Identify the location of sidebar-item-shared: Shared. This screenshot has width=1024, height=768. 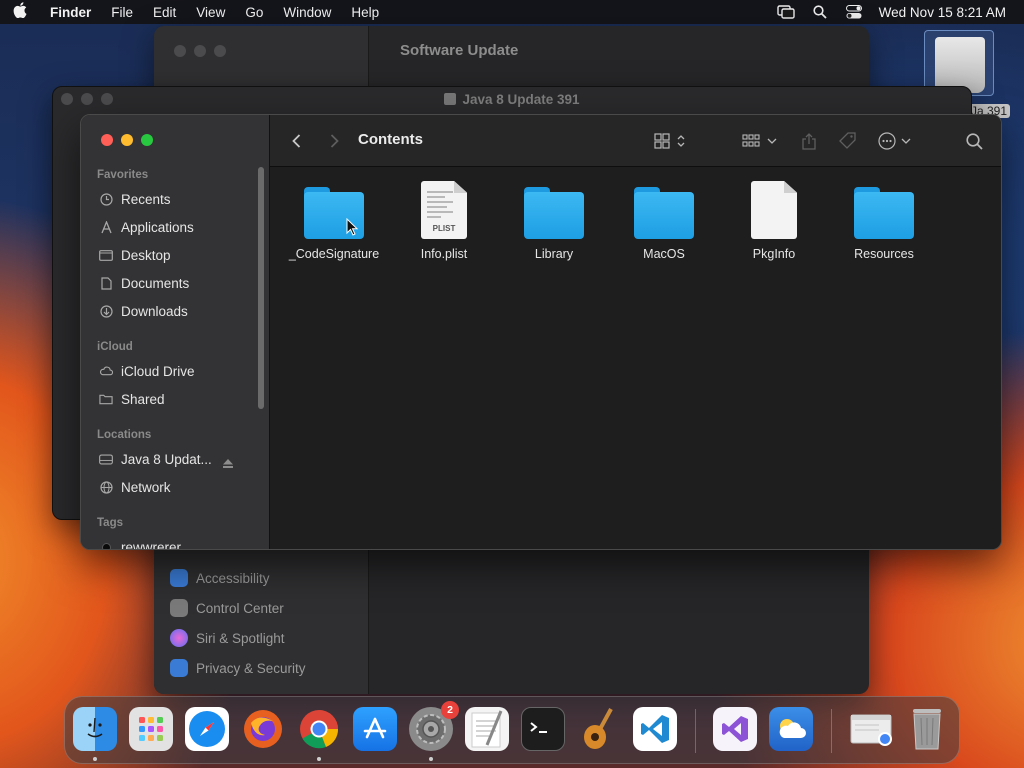
(132, 399).